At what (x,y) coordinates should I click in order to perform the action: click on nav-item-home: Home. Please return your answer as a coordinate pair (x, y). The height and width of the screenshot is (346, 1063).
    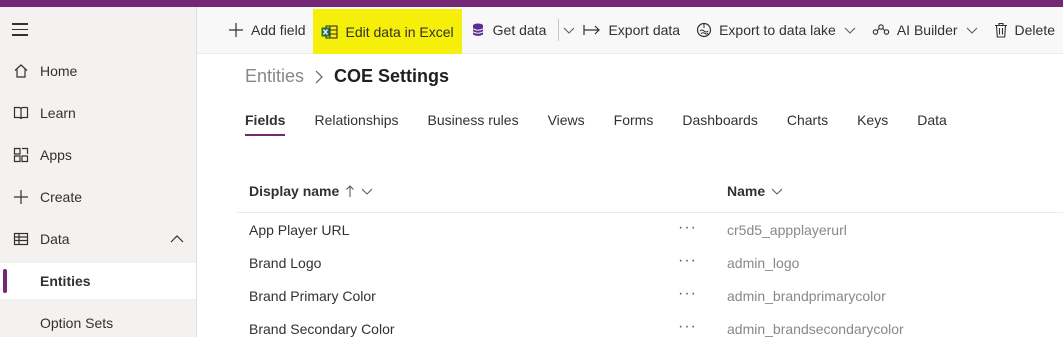
    Looking at the image, I should click on (98, 71).